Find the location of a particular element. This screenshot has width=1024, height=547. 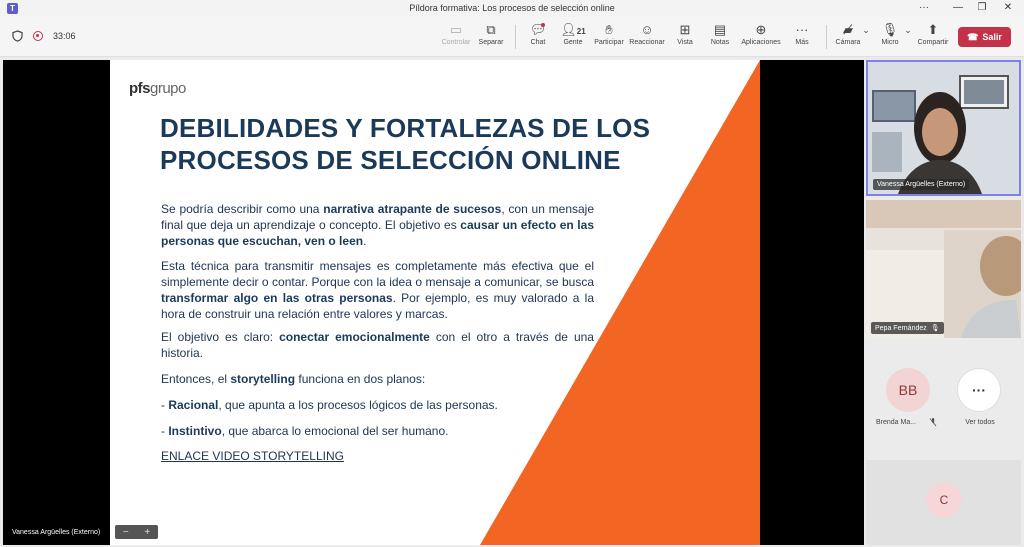

leave-button: ☎︎ Salir is located at coordinates (984, 37).